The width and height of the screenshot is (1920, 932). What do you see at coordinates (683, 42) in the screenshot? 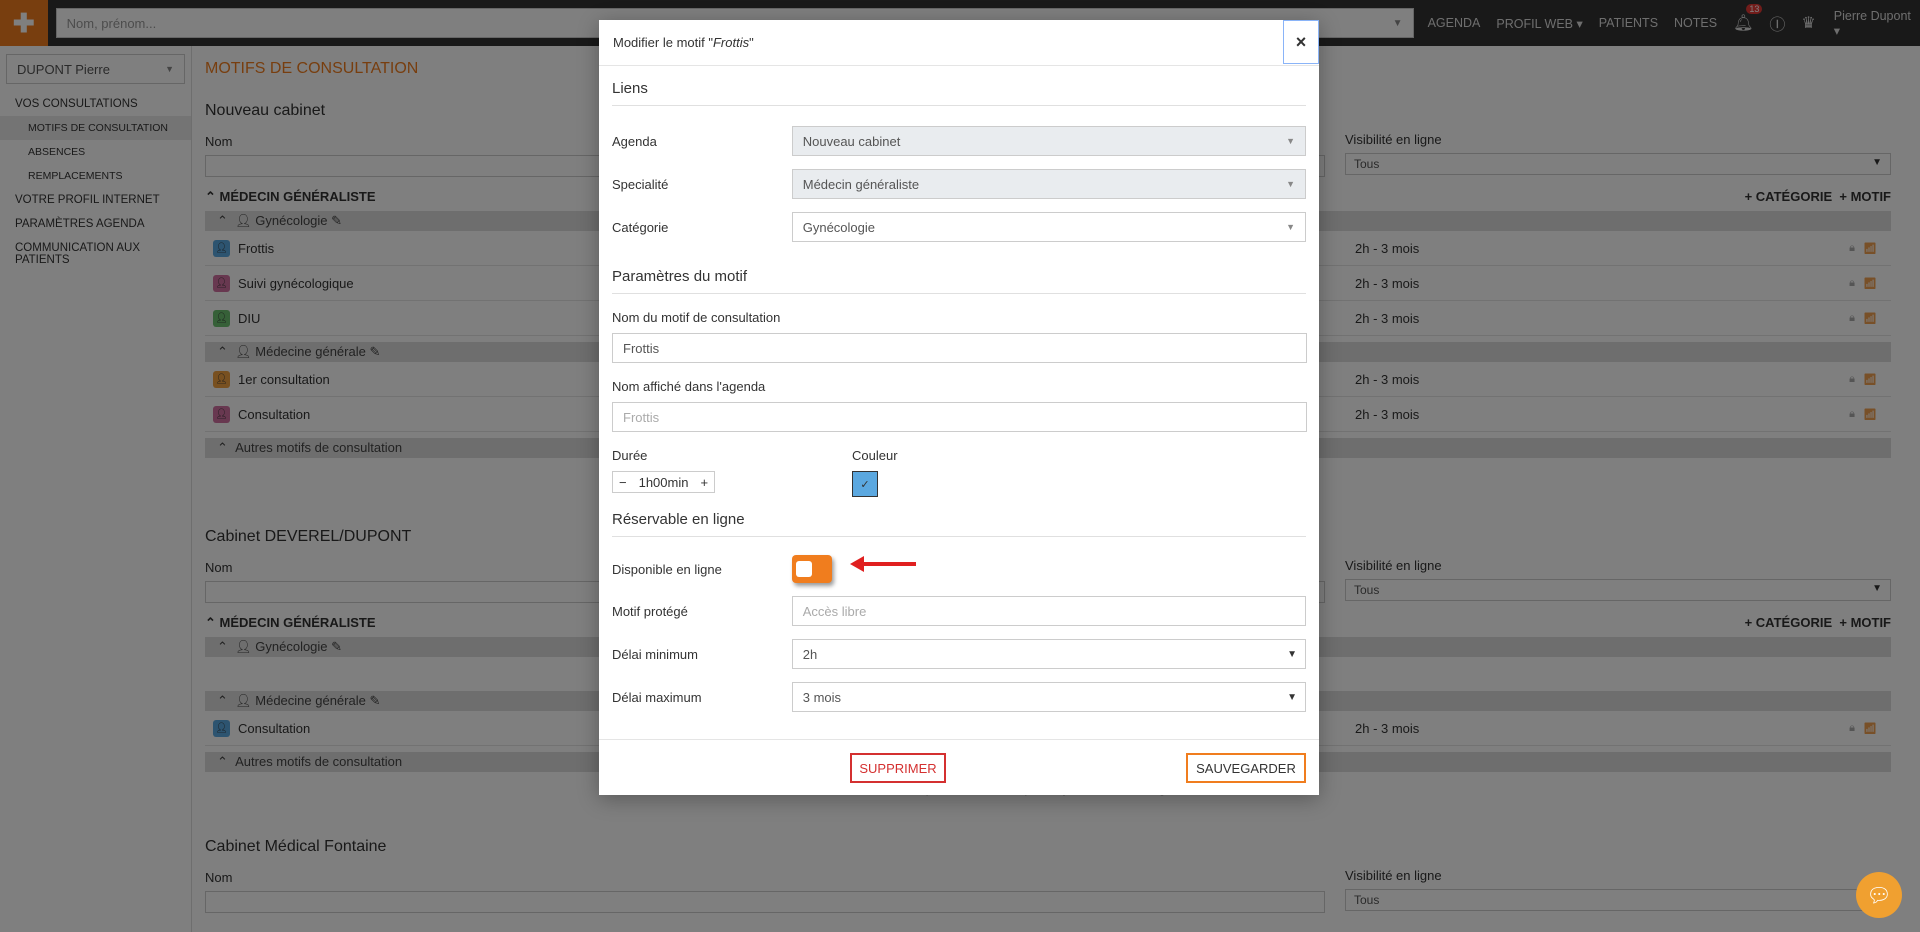
I see `modal-title: Modifier le motif "Frottis"` at bounding box center [683, 42].